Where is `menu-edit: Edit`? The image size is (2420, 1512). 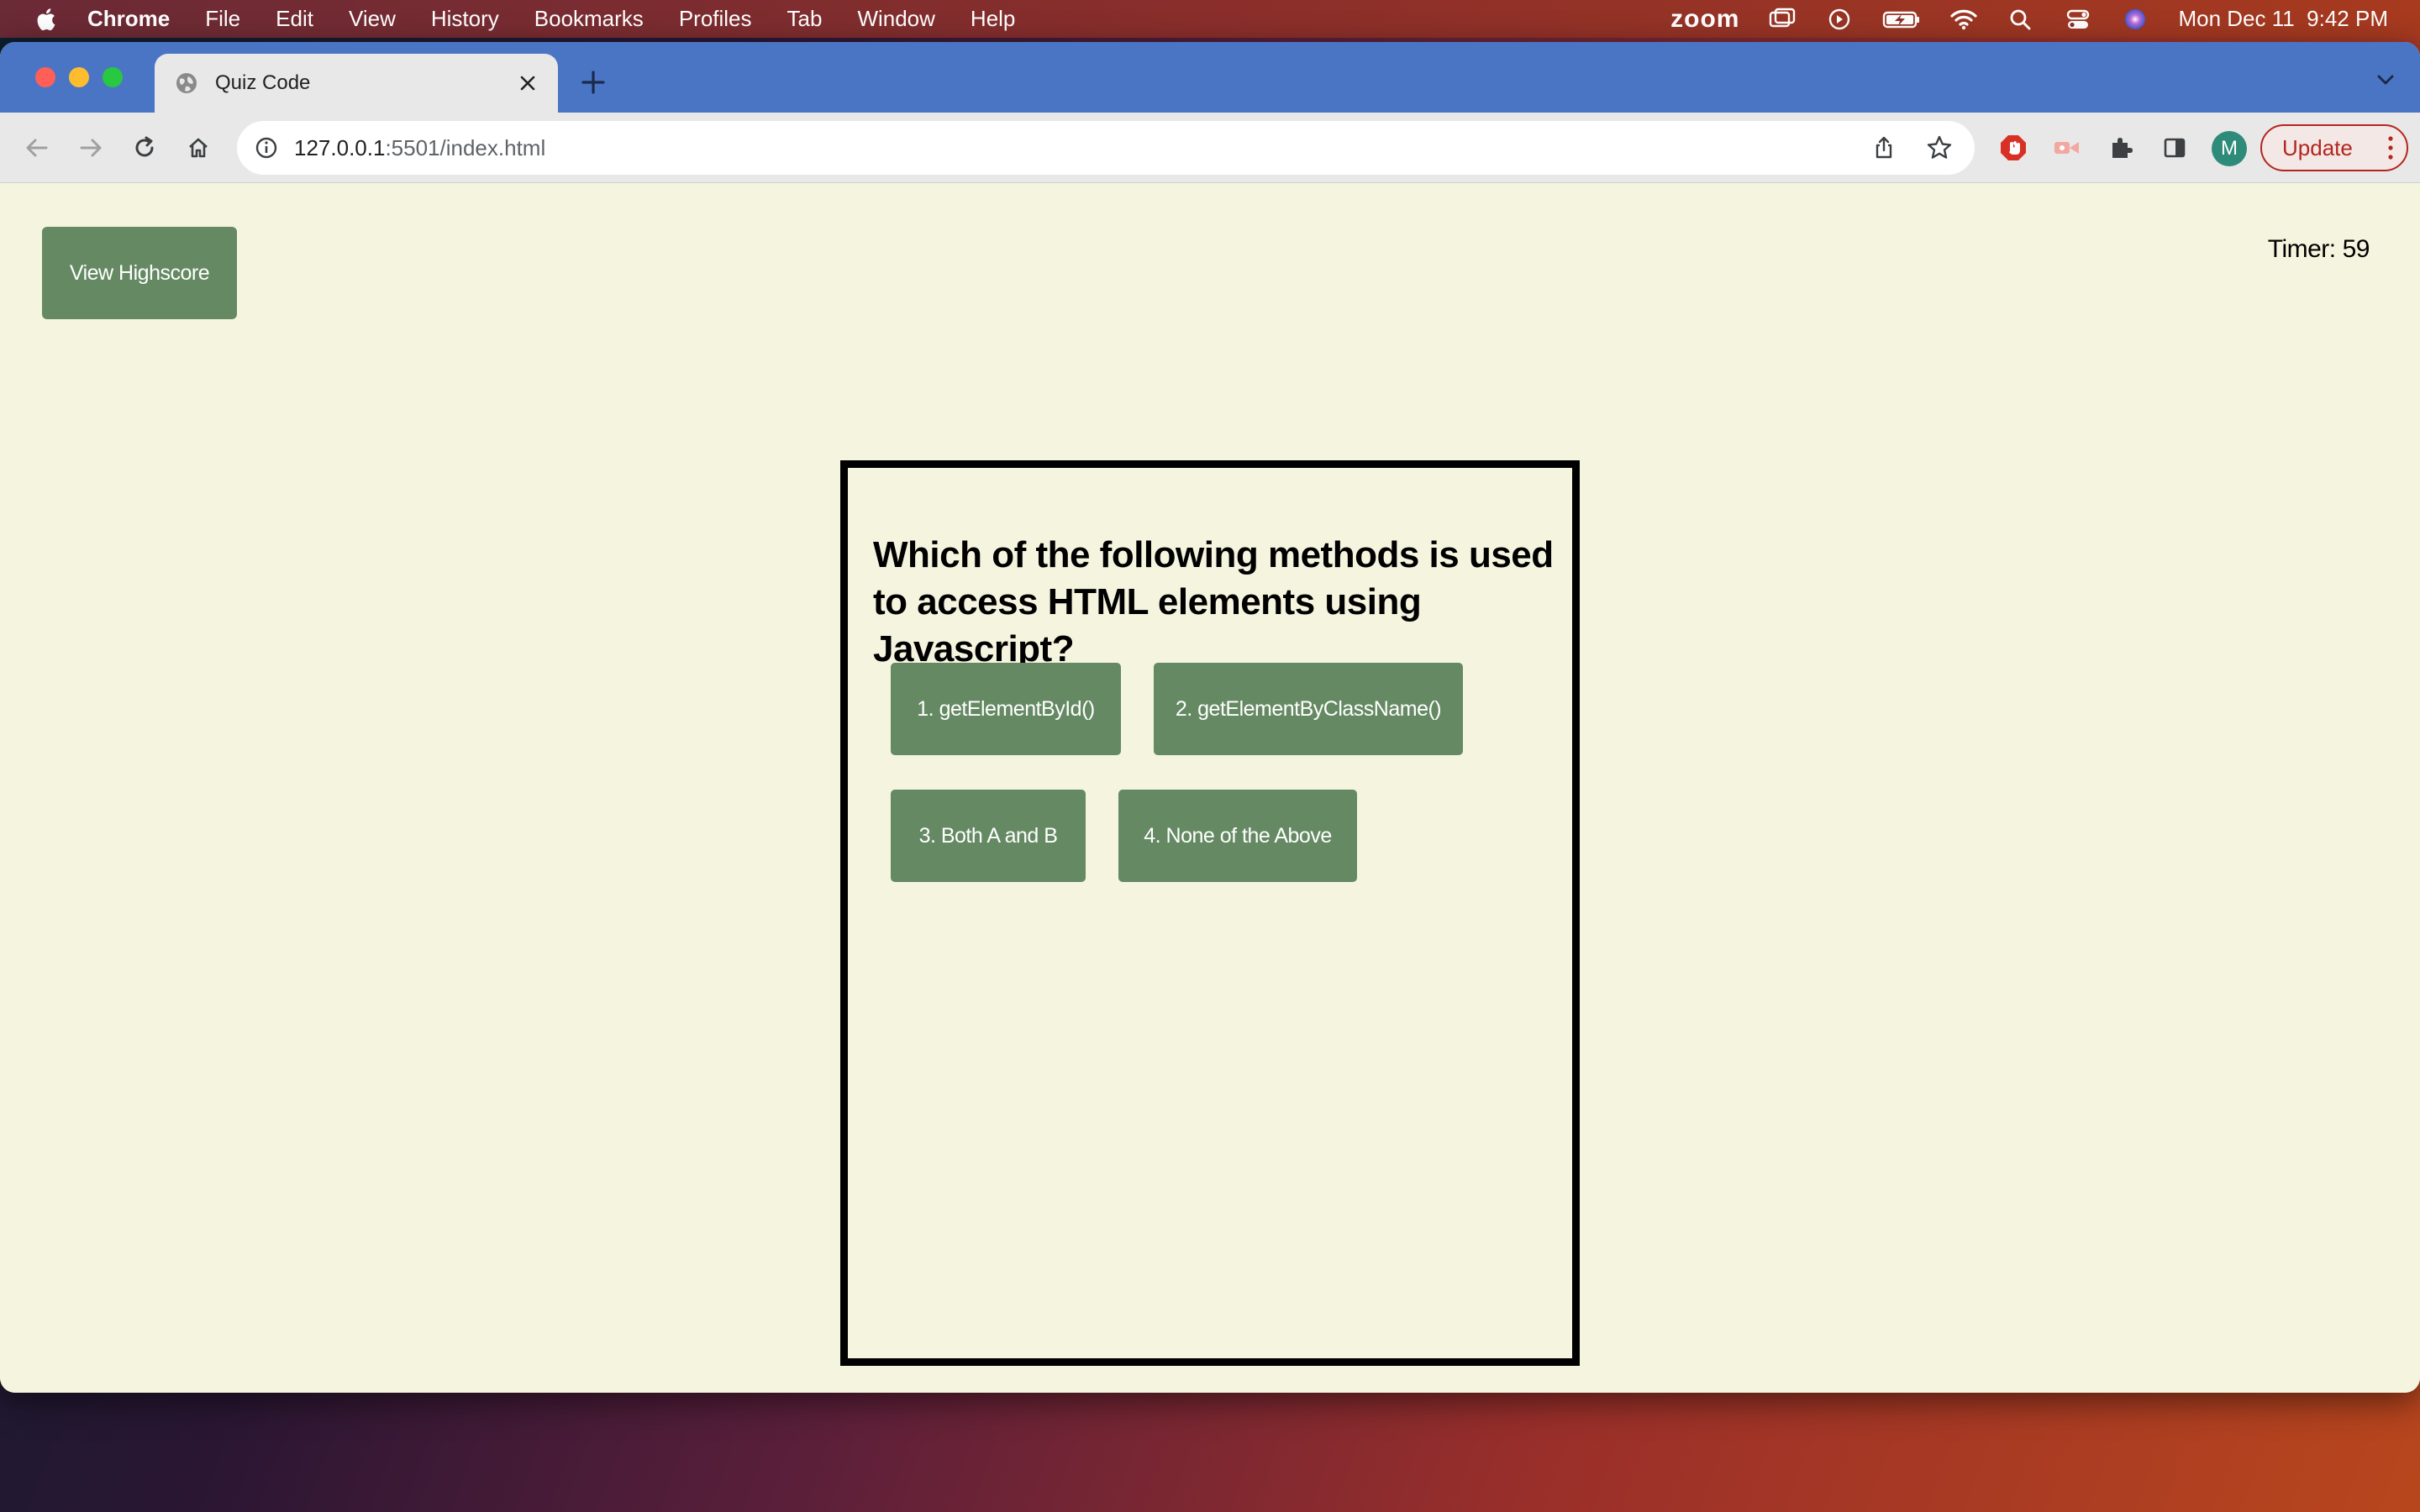
menu-edit: Edit is located at coordinates (294, 19).